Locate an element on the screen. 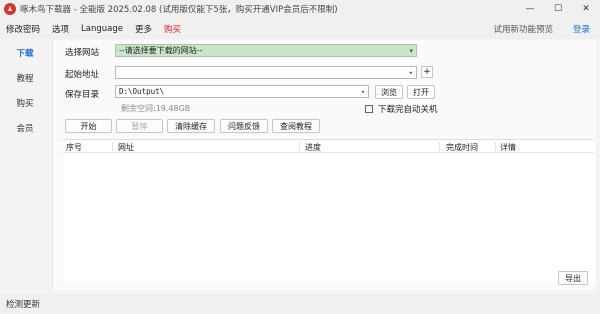 This screenshot has height=314, width=600. sidebar-item-tutorial: 教程 is located at coordinates (25, 77).